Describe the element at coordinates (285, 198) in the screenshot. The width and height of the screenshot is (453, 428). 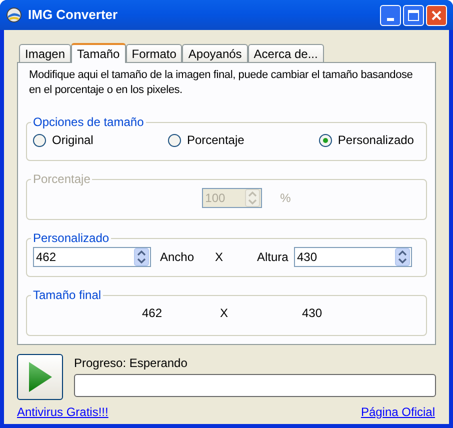
I see `unit-label: %` at that location.